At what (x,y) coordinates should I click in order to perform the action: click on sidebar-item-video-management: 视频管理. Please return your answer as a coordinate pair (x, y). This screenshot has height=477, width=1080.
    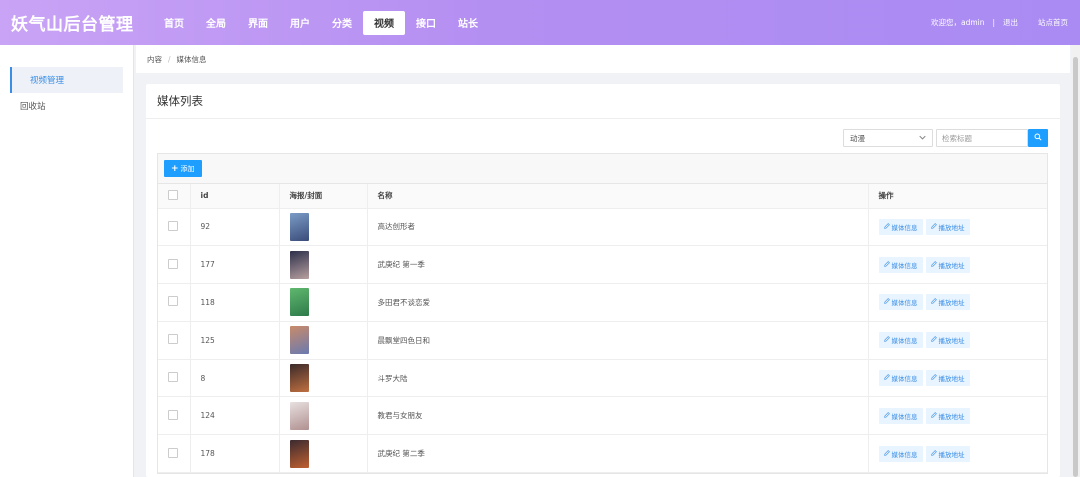
    Looking at the image, I should click on (66, 80).